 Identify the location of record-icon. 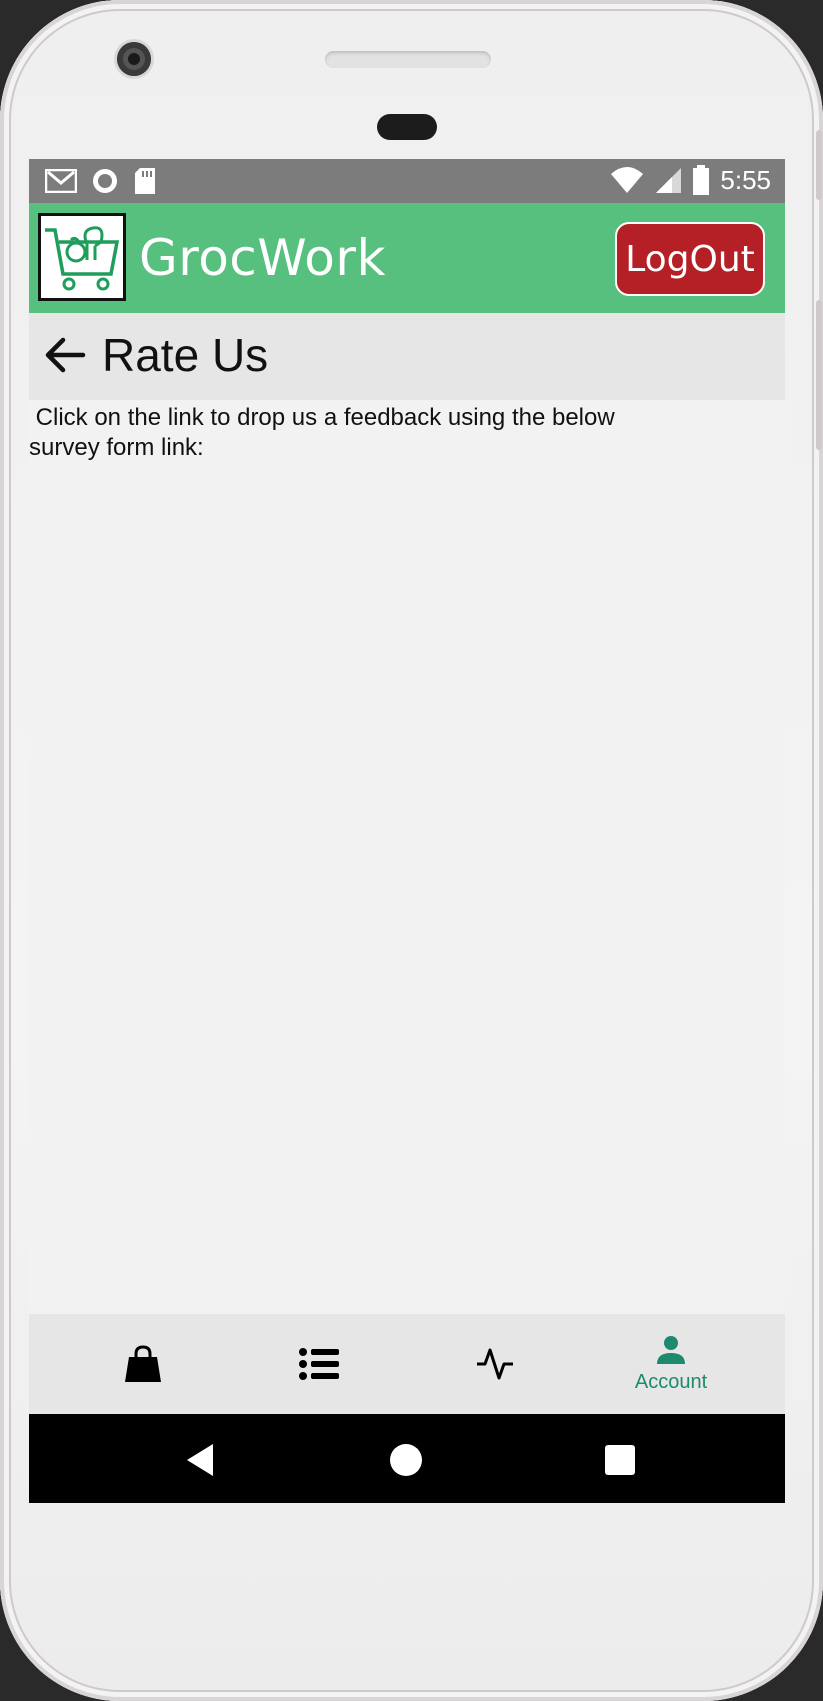
(105, 181).